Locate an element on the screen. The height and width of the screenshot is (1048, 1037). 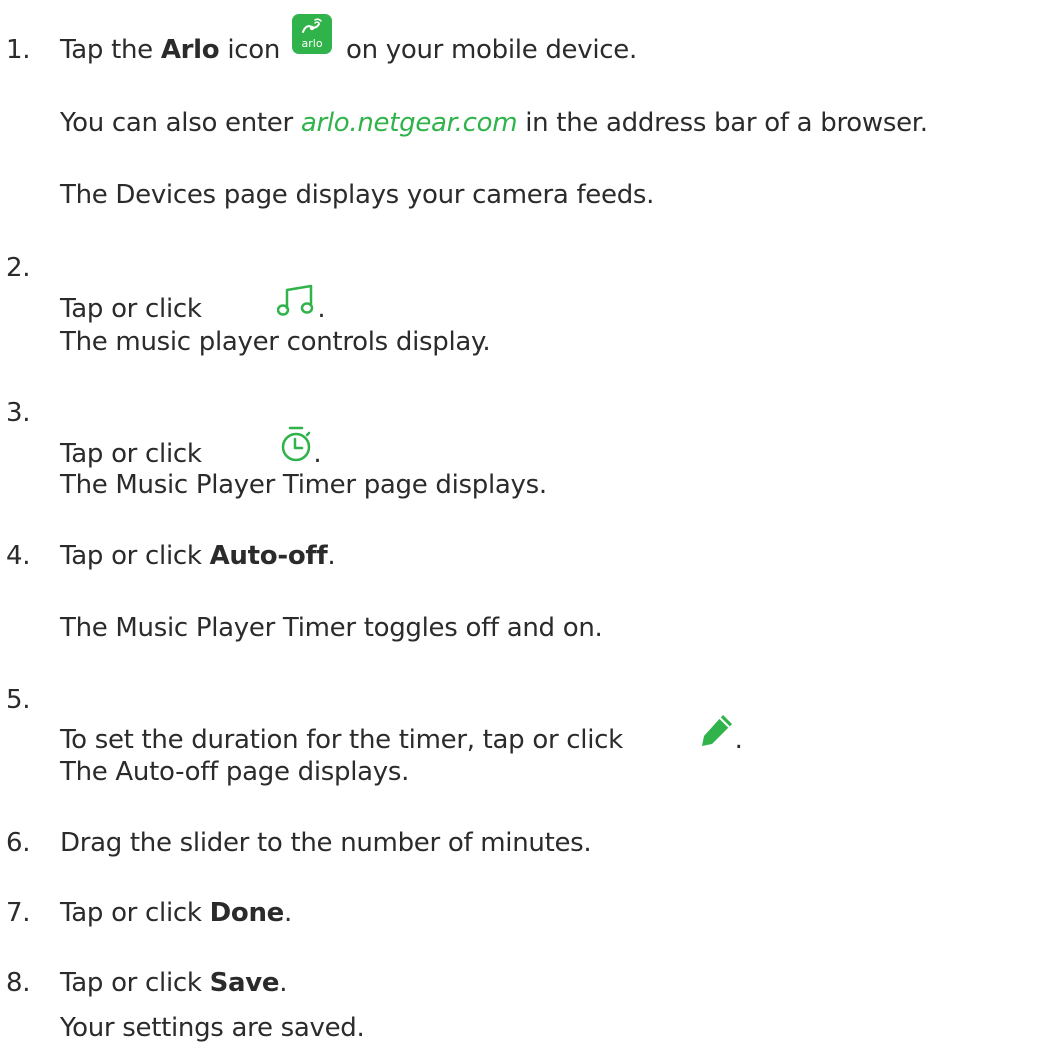
app-name: Arlo is located at coordinates (190, 50).